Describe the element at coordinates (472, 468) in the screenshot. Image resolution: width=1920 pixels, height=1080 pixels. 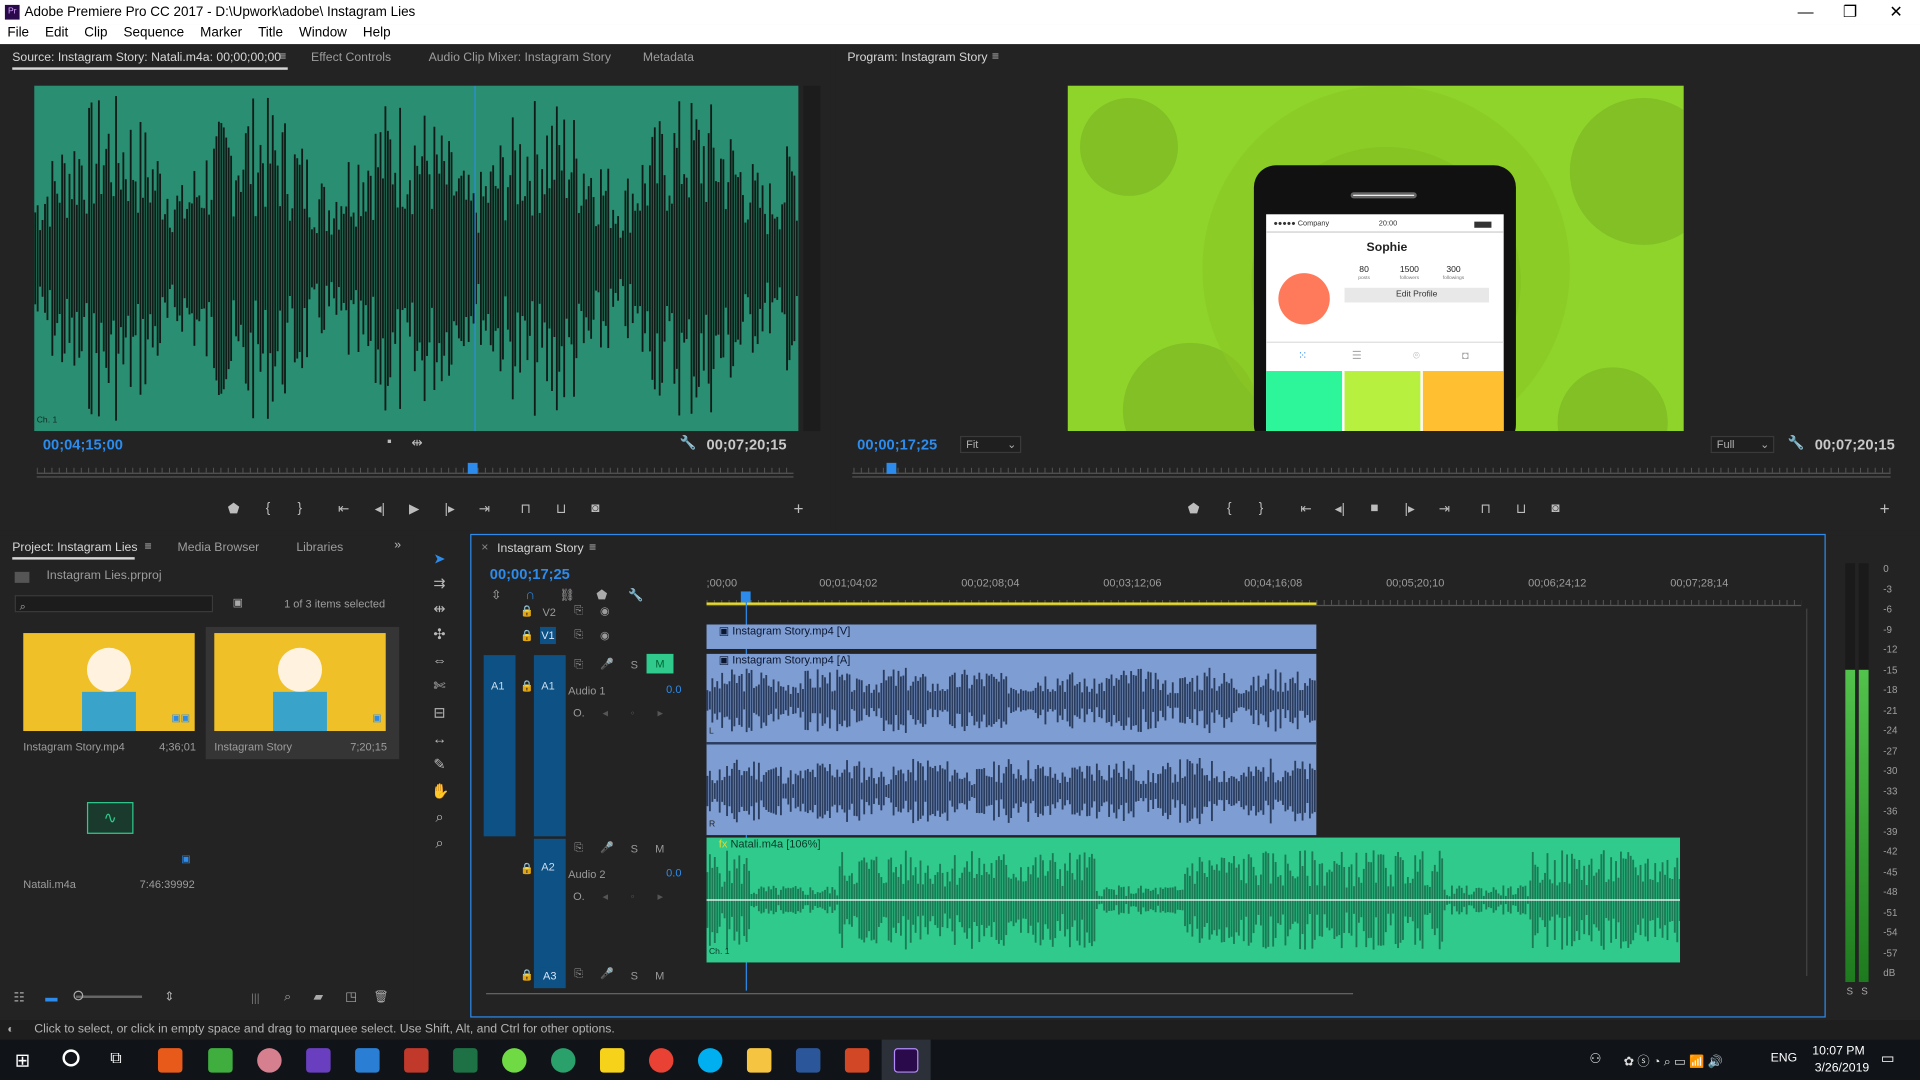
I see `source-playhead` at that location.